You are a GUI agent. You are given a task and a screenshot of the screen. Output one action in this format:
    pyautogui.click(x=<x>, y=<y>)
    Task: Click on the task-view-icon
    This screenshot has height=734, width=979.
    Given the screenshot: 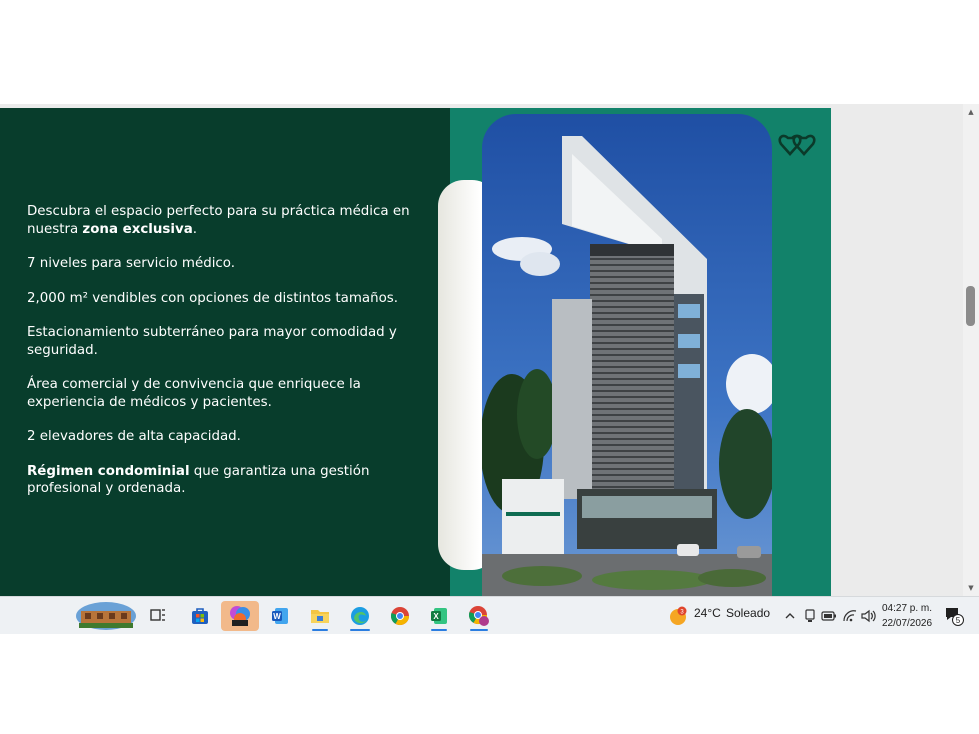 What is the action you would take?
    pyautogui.click(x=157, y=615)
    